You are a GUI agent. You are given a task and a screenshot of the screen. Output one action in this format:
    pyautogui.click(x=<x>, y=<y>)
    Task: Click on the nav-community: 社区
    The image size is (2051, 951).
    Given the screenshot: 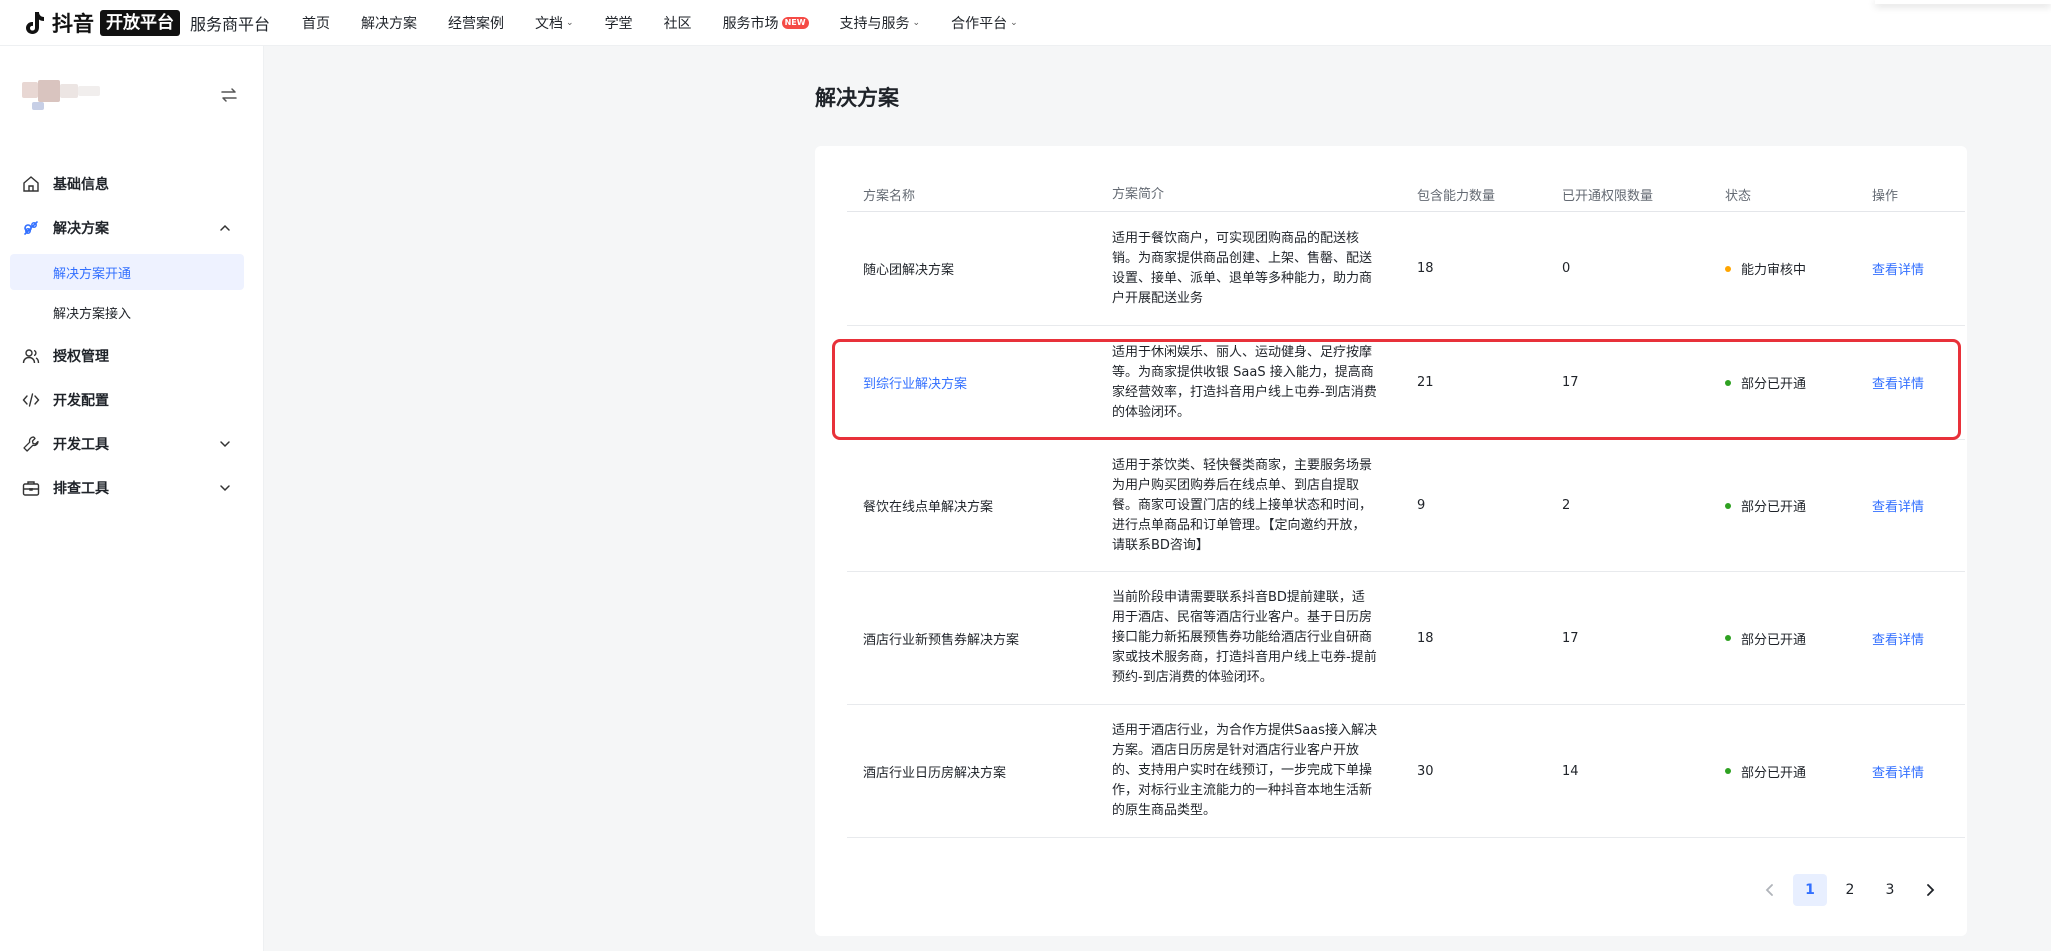 What is the action you would take?
    pyautogui.click(x=678, y=23)
    